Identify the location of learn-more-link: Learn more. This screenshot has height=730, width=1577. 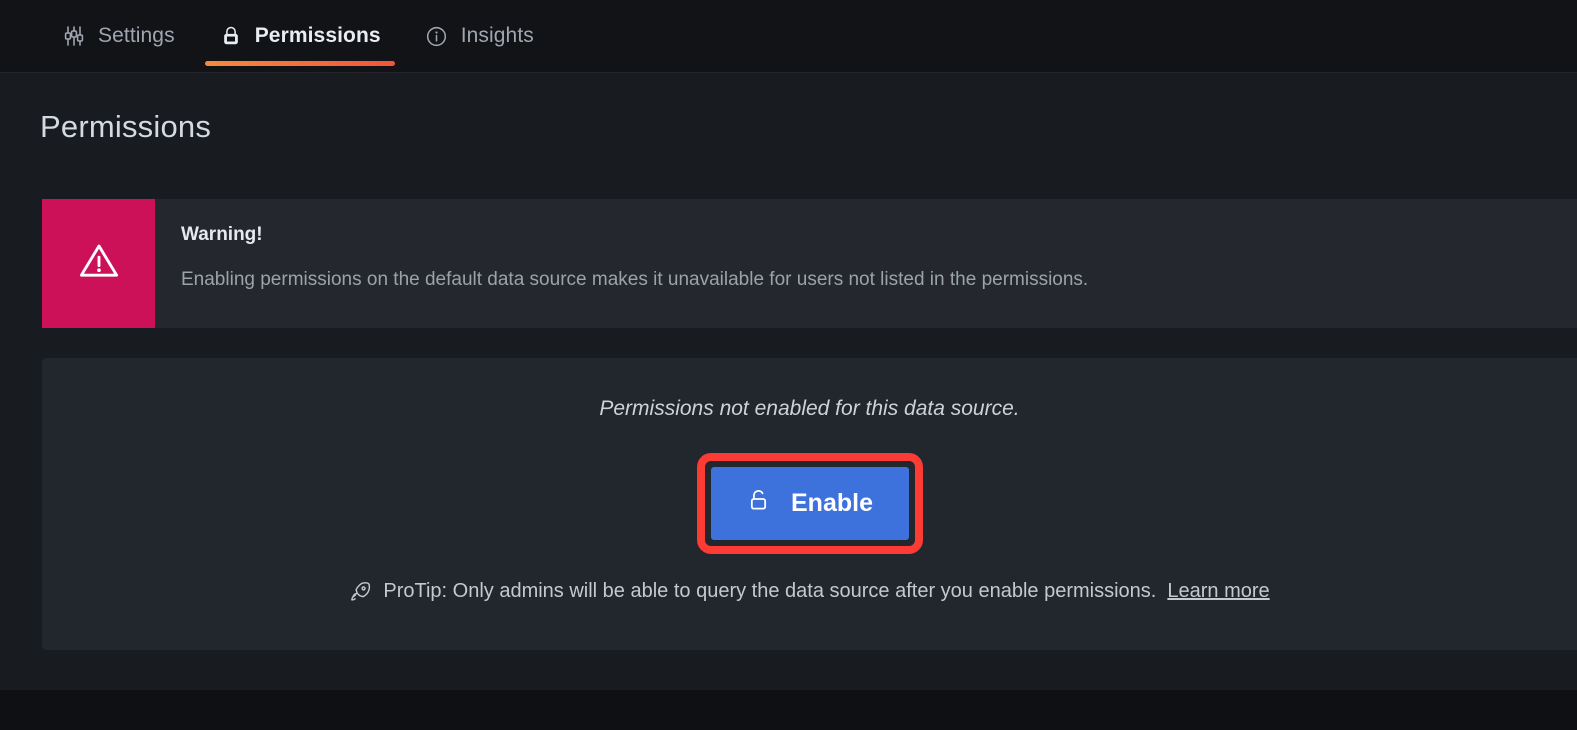
(1218, 591).